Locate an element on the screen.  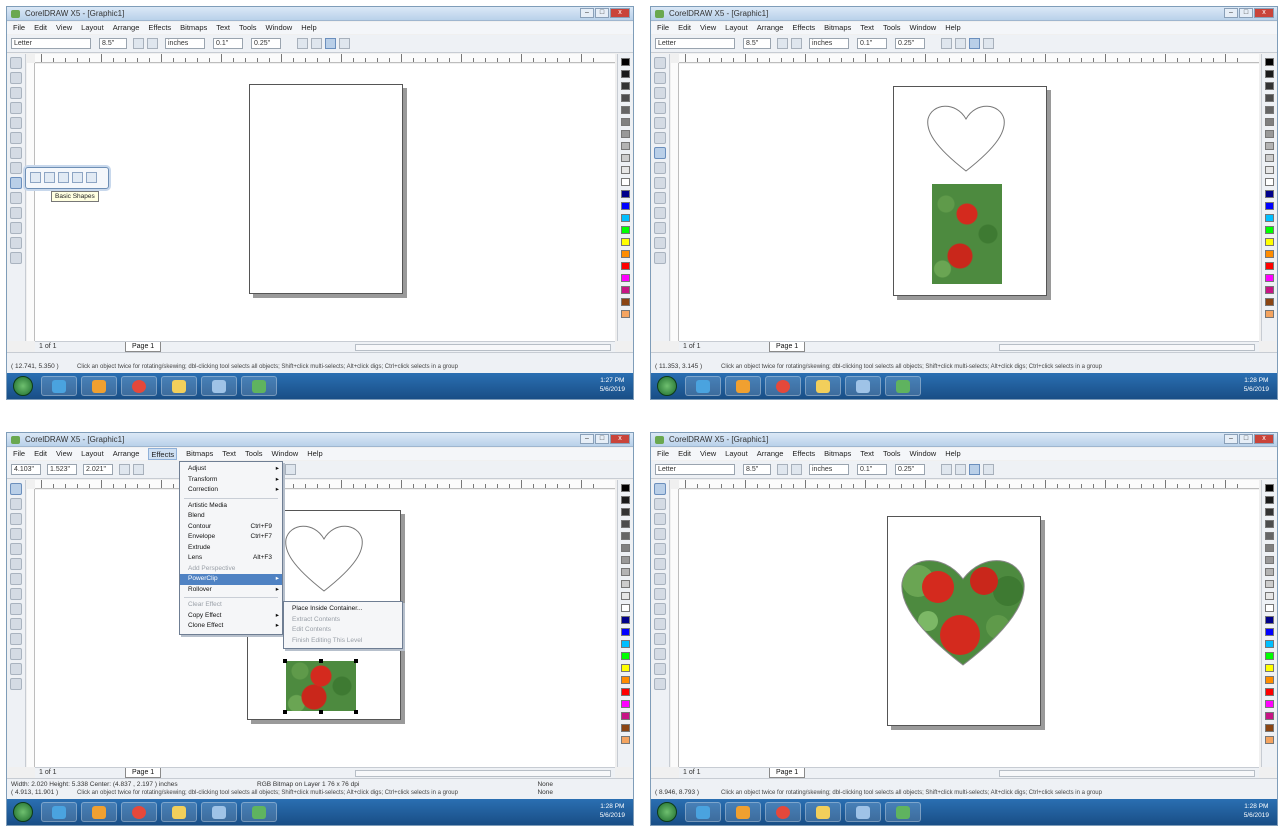
rose-bitmap is located at coordinates (321, 686).